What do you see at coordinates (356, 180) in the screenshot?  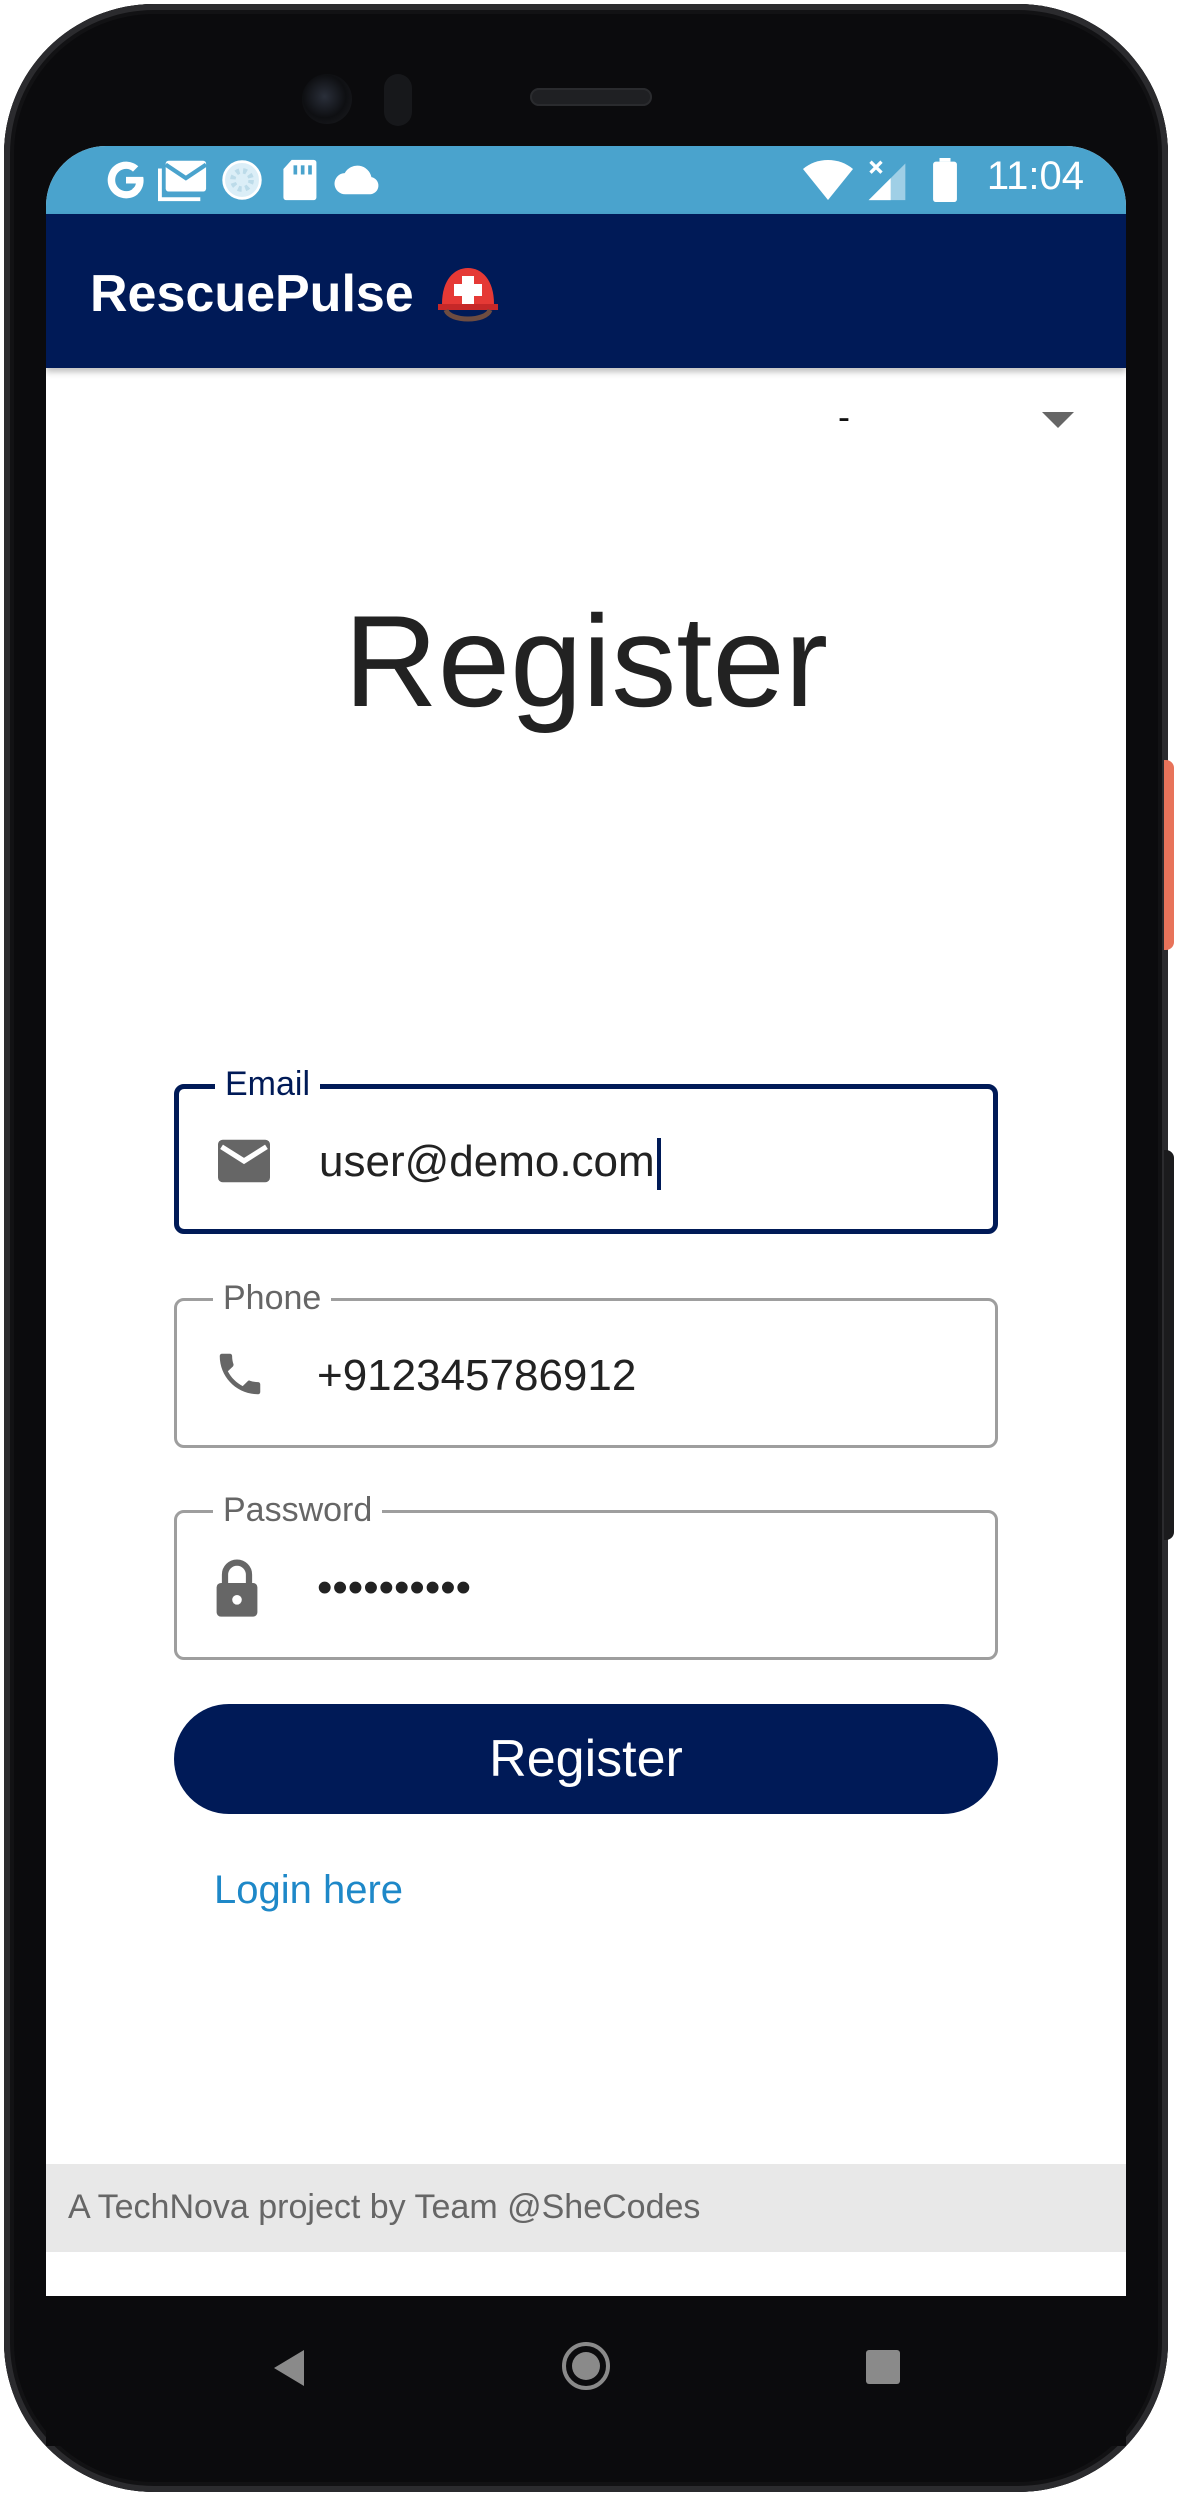 I see `cloud-icon` at bounding box center [356, 180].